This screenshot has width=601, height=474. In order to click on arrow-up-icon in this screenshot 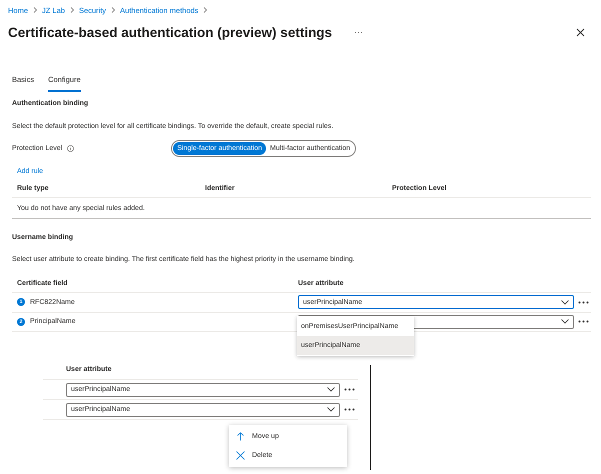, I will do `click(240, 436)`.